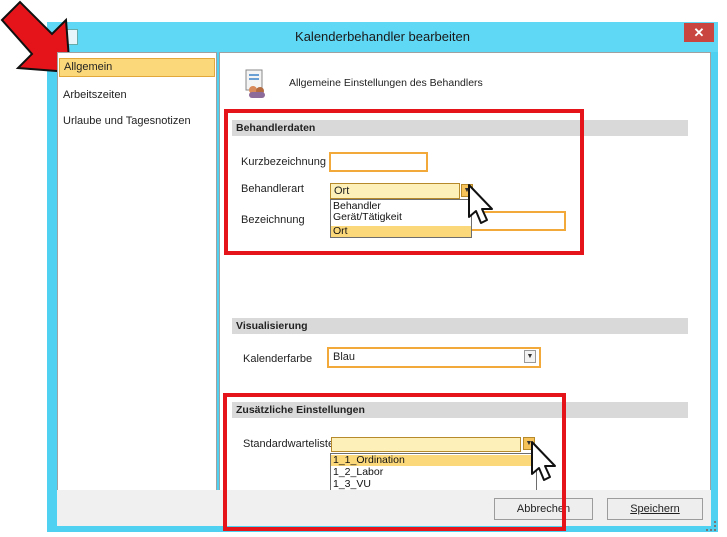 The width and height of the screenshot is (727, 537). I want to click on annotation-box-warteliste, so click(394, 462).